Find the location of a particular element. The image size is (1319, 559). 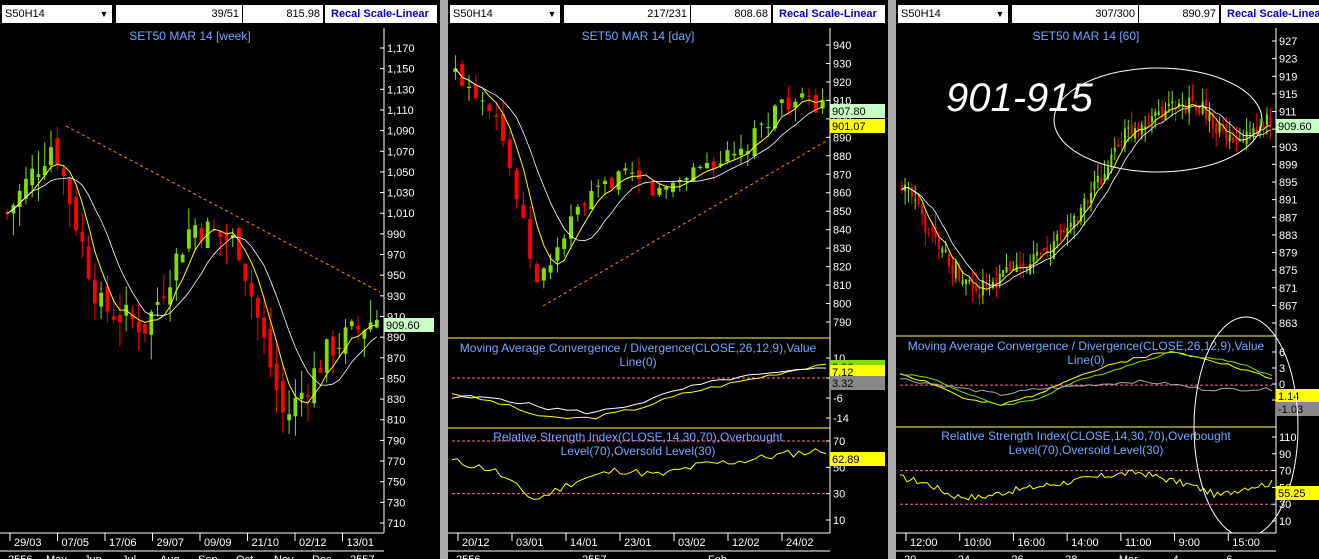

y-tick-label: 800 is located at coordinates (842, 305).